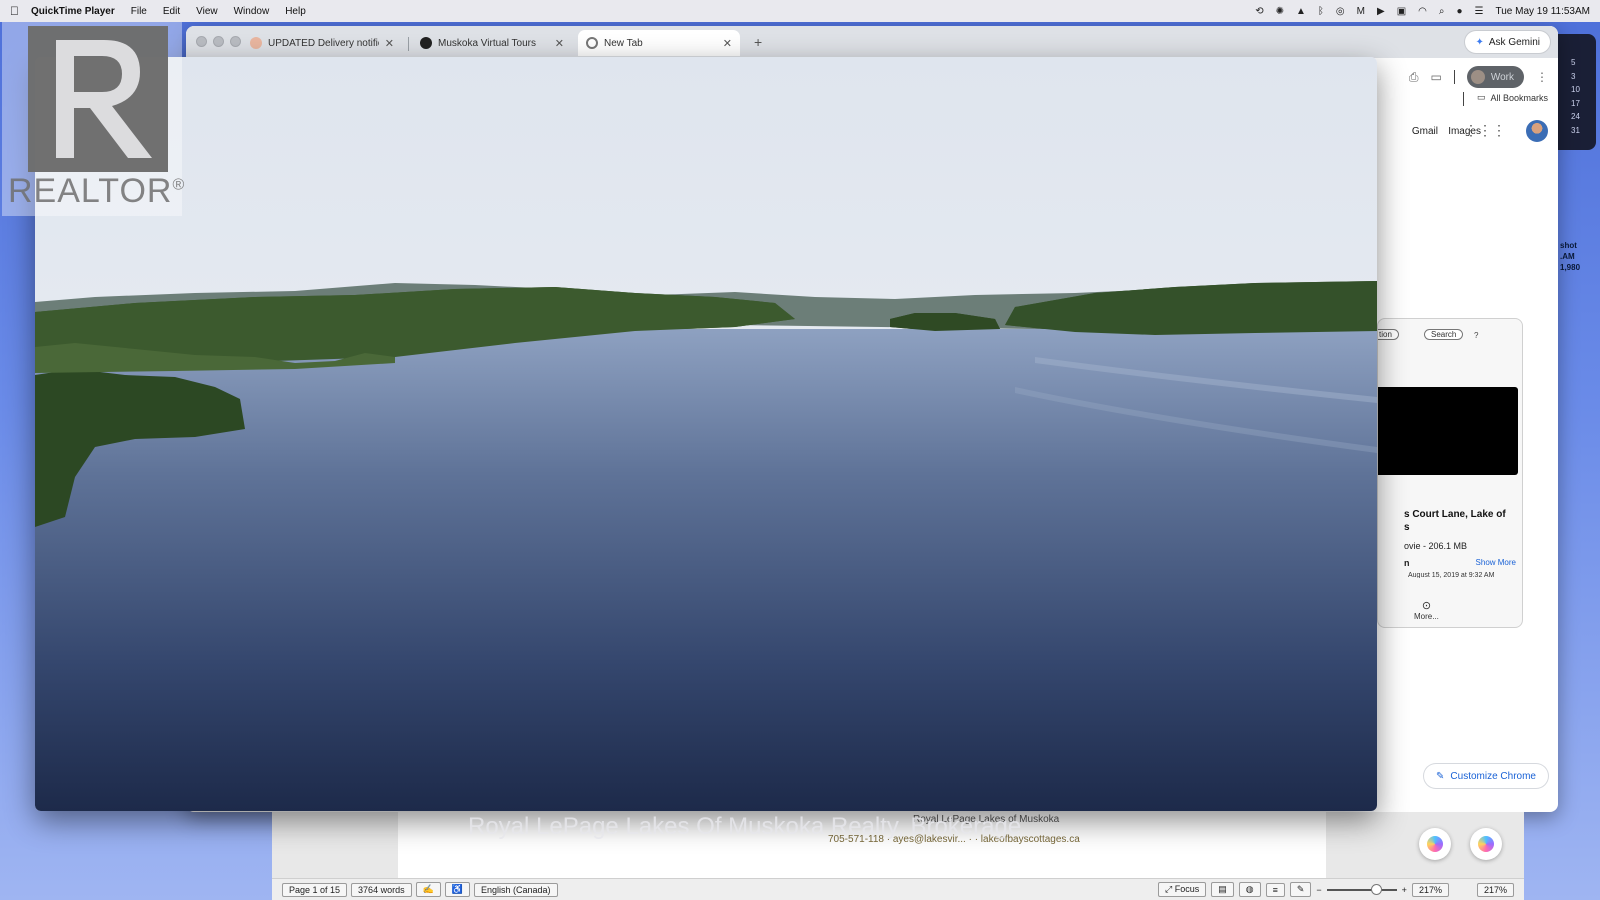 The width and height of the screenshot is (1600, 900). Describe the element at coordinates (1537, 131) in the screenshot. I see `google-account-avatar` at that location.